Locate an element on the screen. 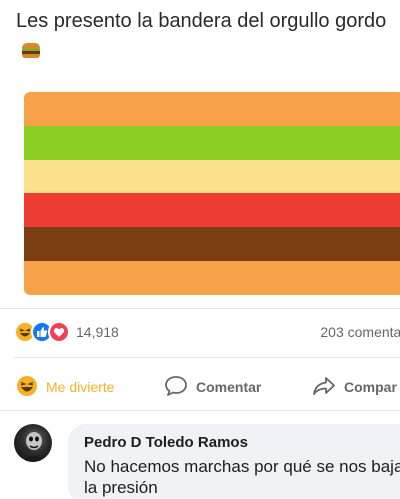  share-button: Compar is located at coordinates (354, 387).